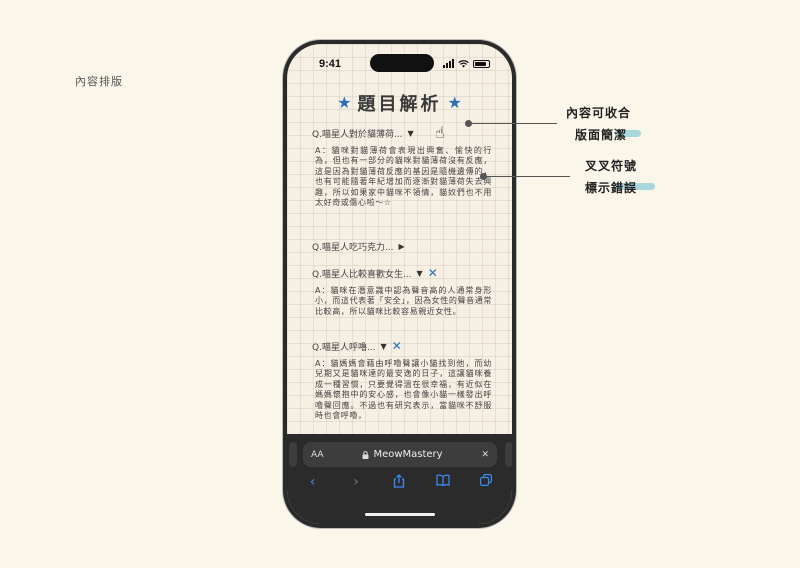 This screenshot has height=568, width=800. Describe the element at coordinates (408, 454) in the screenshot. I see `url-text: MeowMastery` at that location.